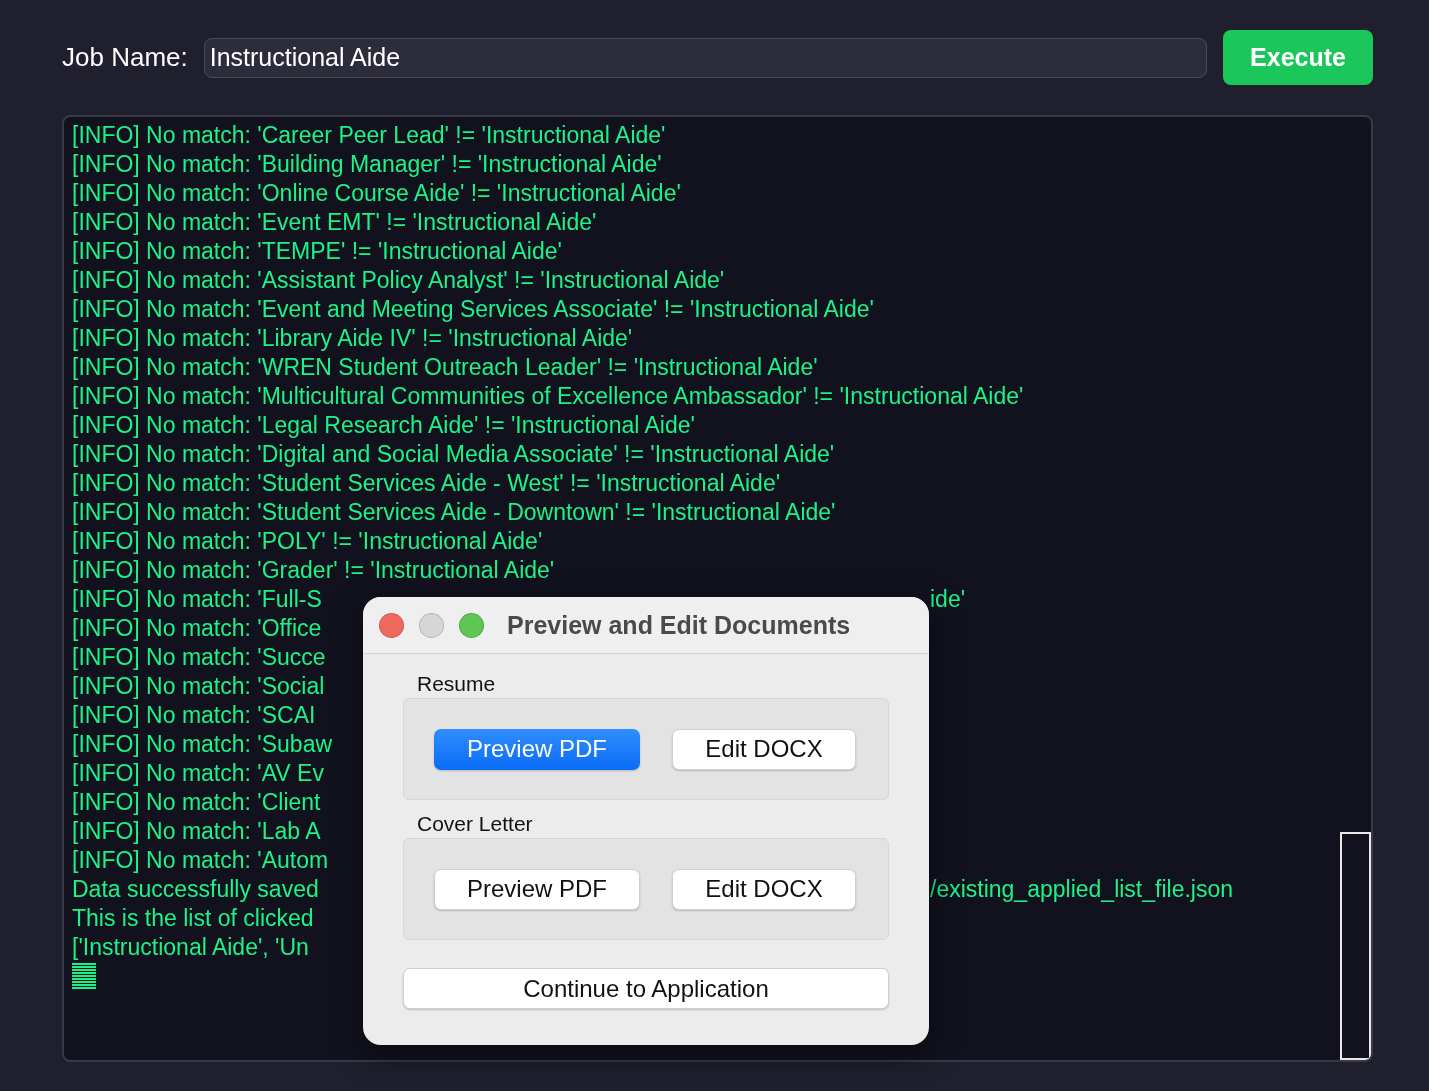 This screenshot has width=1429, height=1091. What do you see at coordinates (705, 57) in the screenshot?
I see `job-name-field: Instructional Aide` at bounding box center [705, 57].